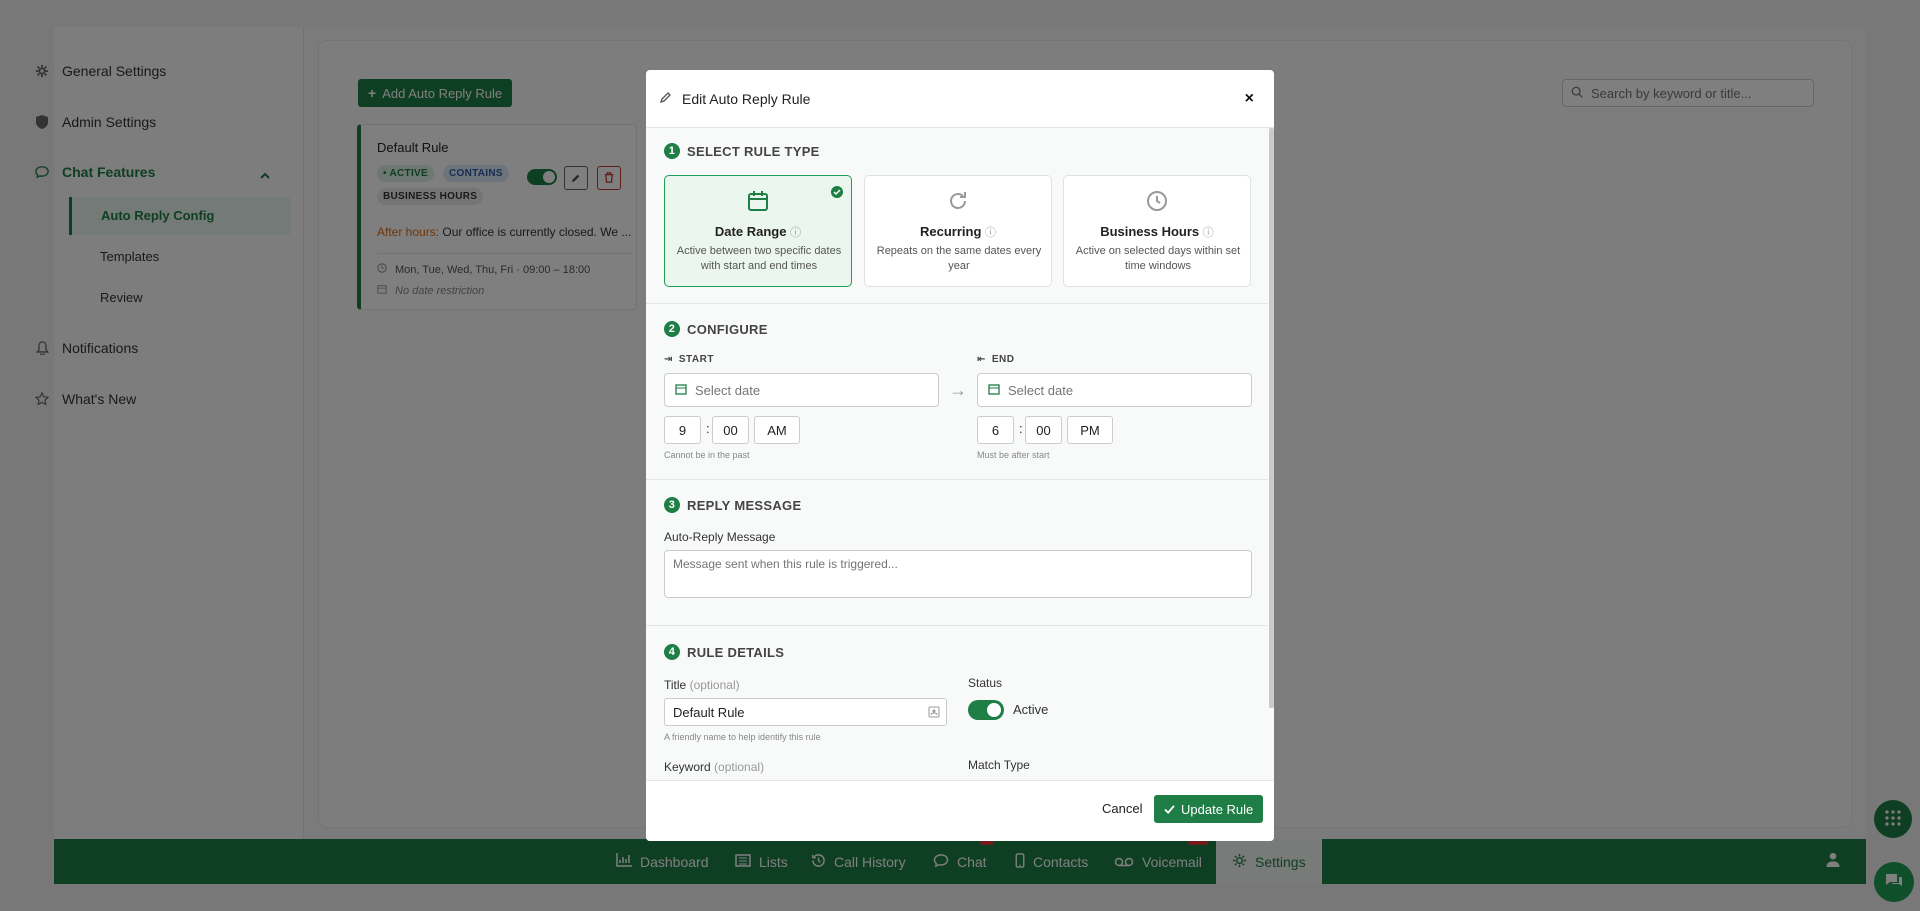  Describe the element at coordinates (1031, 709) in the screenshot. I see `status-value: Active` at that location.